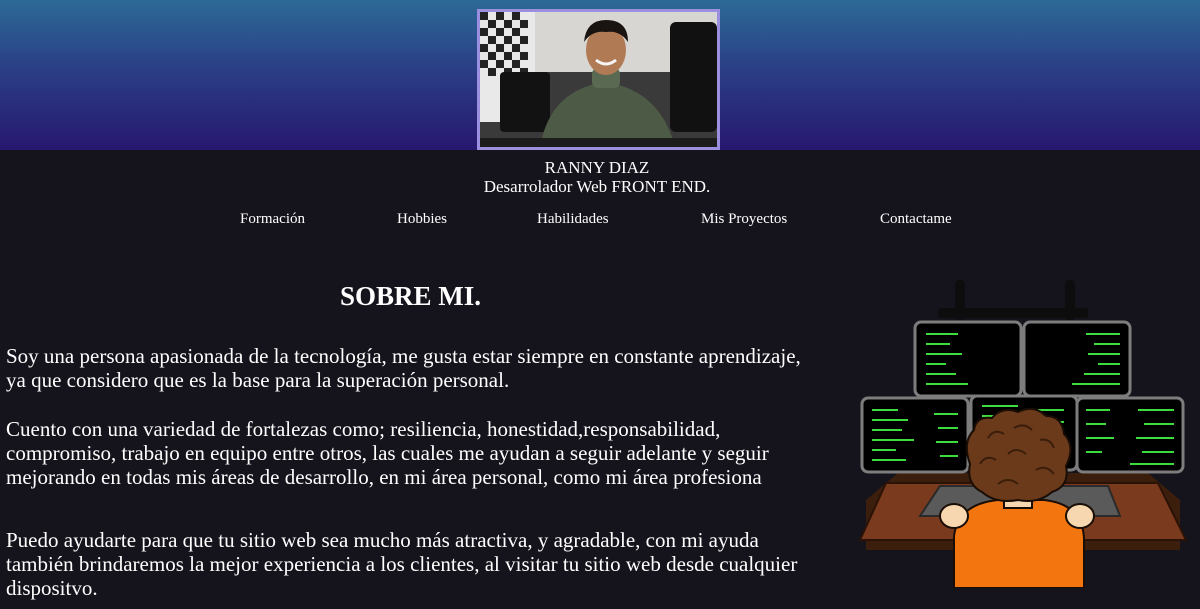 The image size is (1200, 609). I want to click on section-title: SOBRE MI., so click(410, 296).